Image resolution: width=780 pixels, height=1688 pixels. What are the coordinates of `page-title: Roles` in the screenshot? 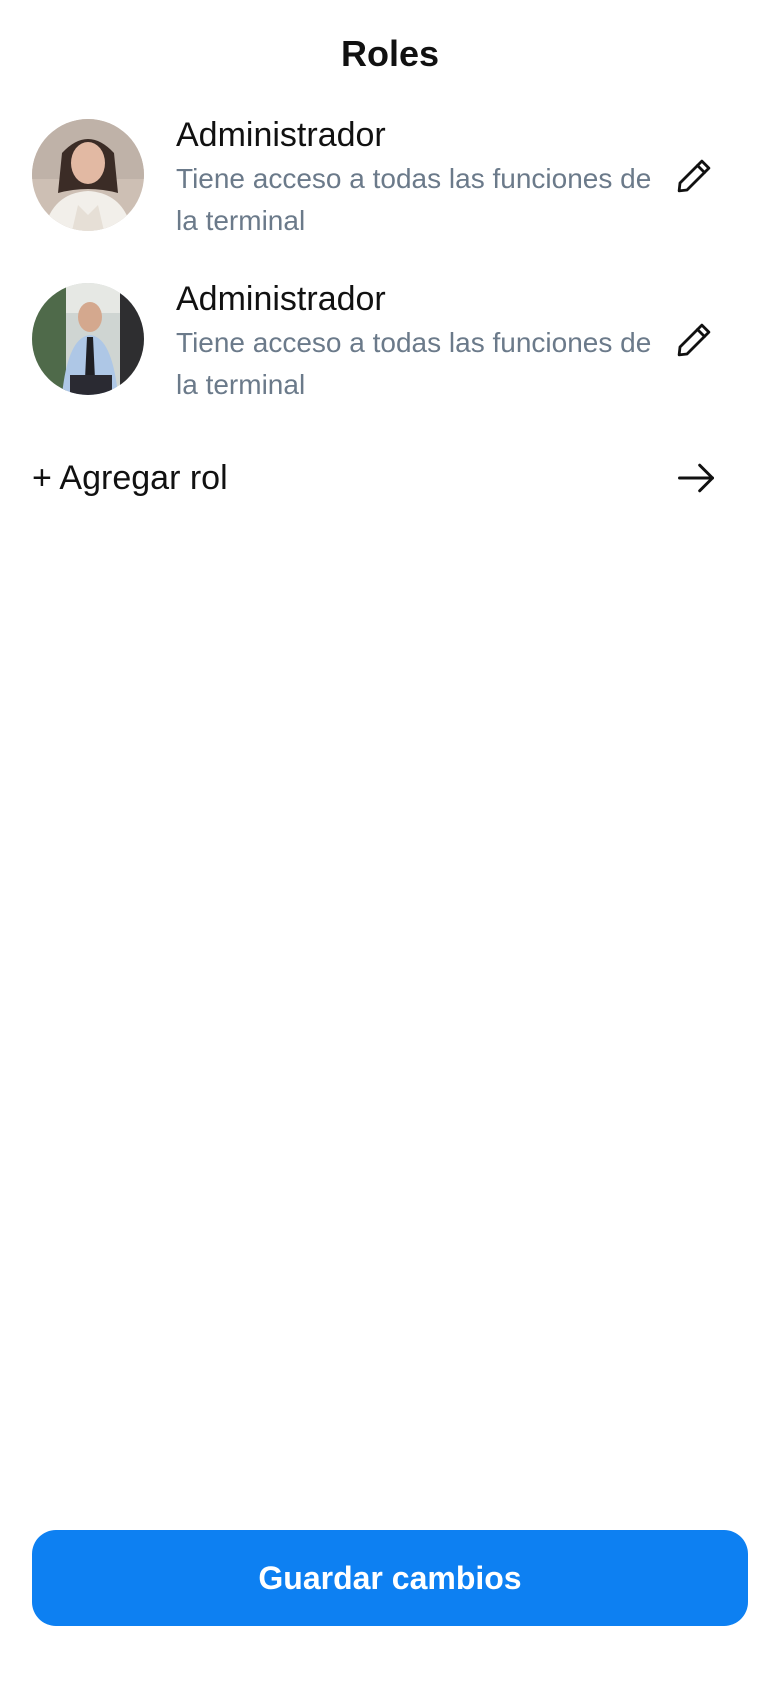 It's located at (390, 53).